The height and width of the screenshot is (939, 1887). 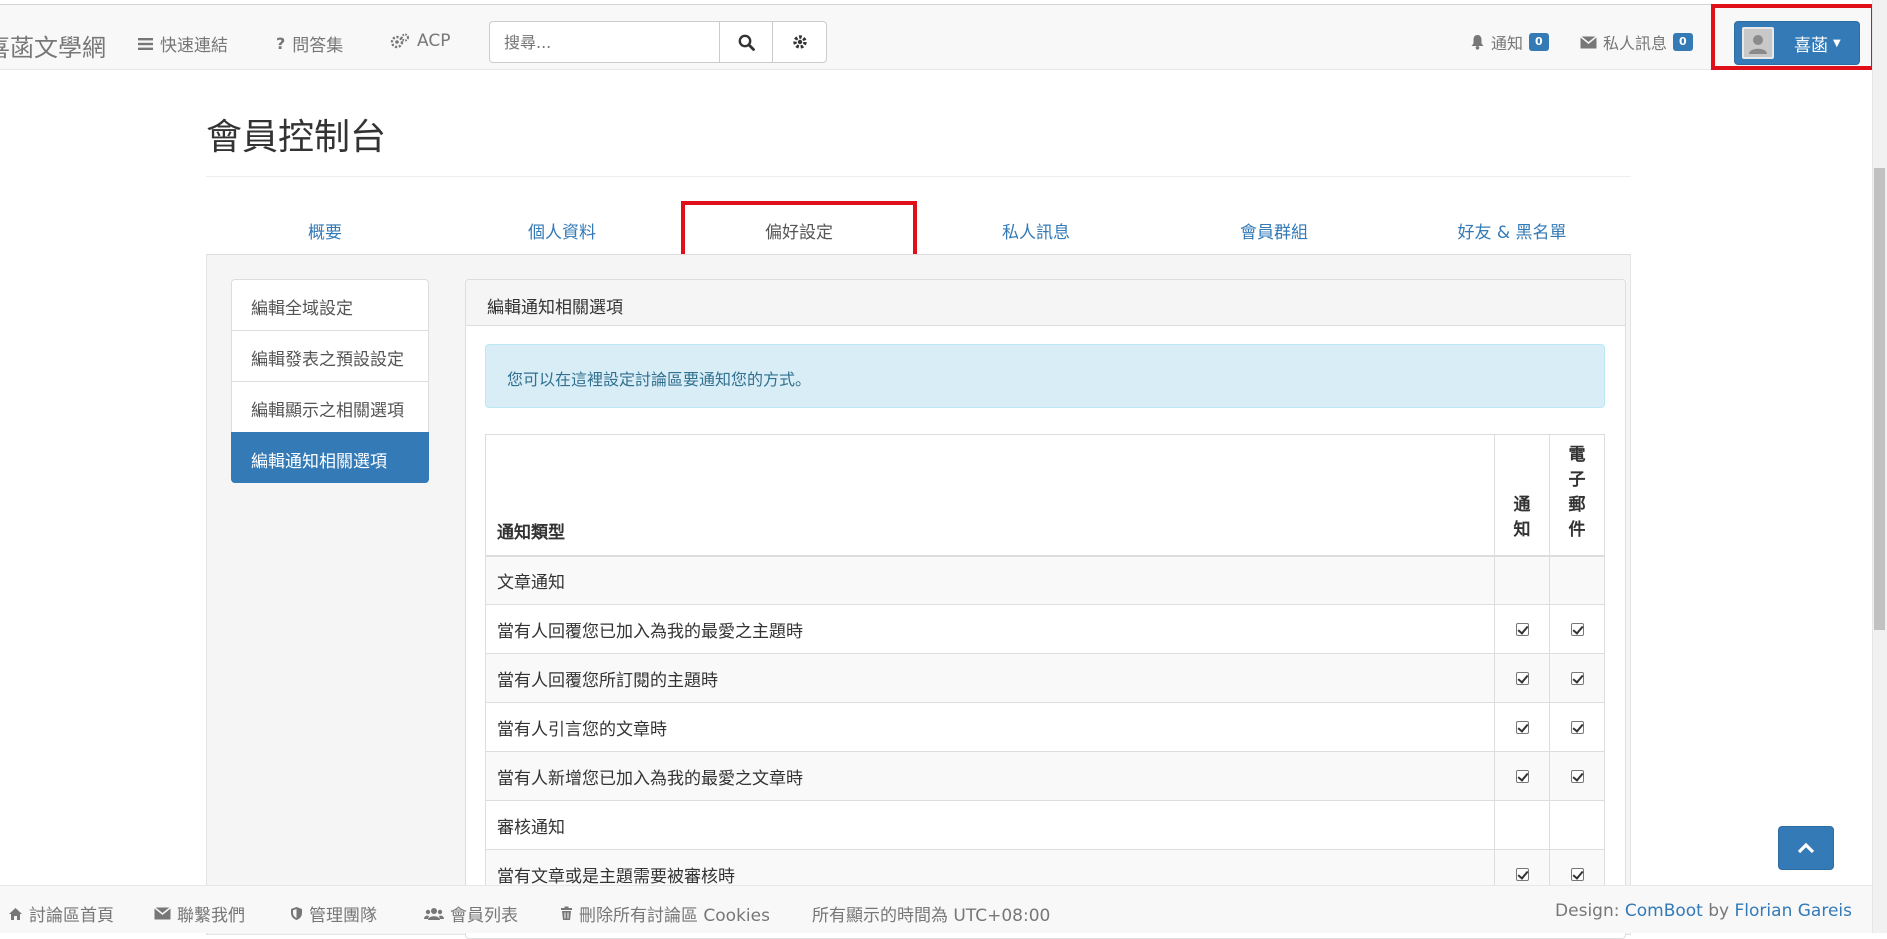 What do you see at coordinates (1793, 911) in the screenshot?
I see `credit-author-link: Florian Gareis` at bounding box center [1793, 911].